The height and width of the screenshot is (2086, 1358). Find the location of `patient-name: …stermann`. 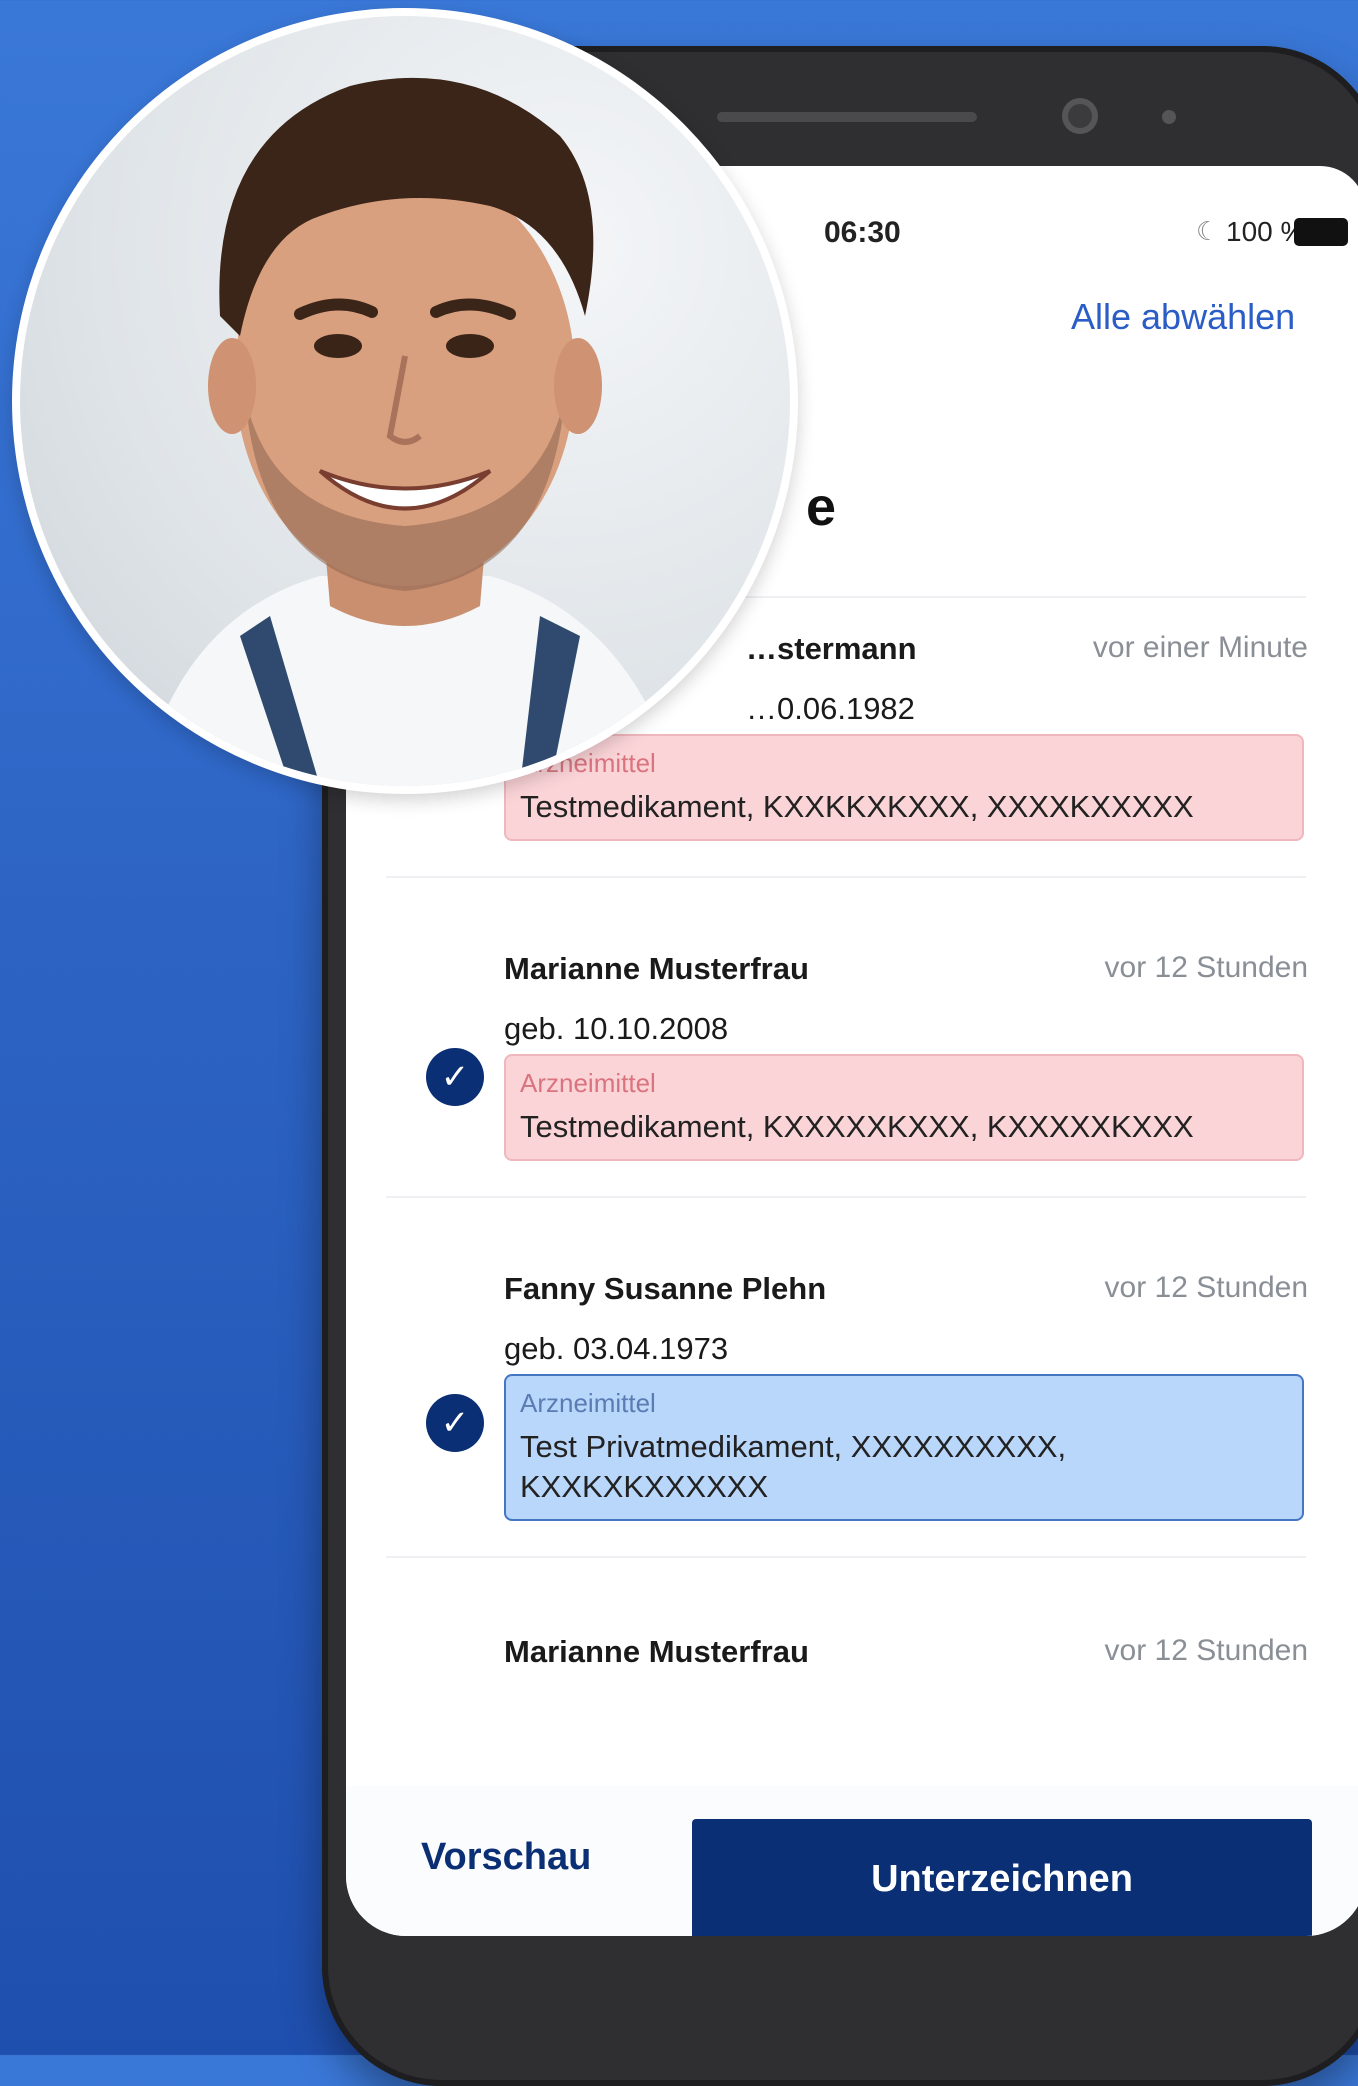

patient-name: …stermann is located at coordinates (831, 648).